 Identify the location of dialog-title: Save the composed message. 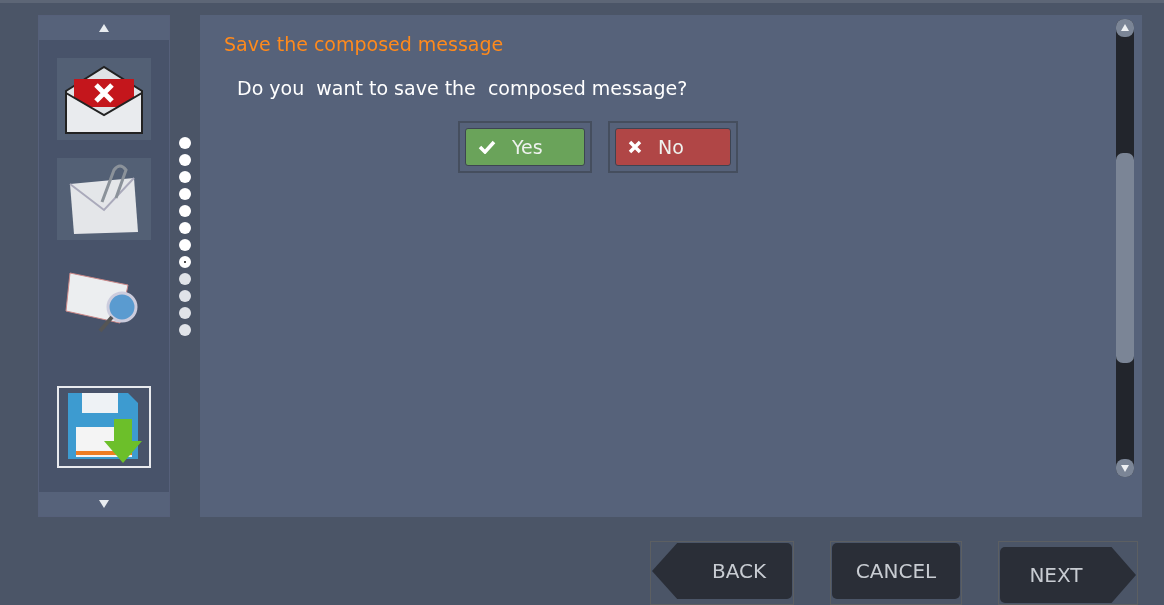
(364, 44).